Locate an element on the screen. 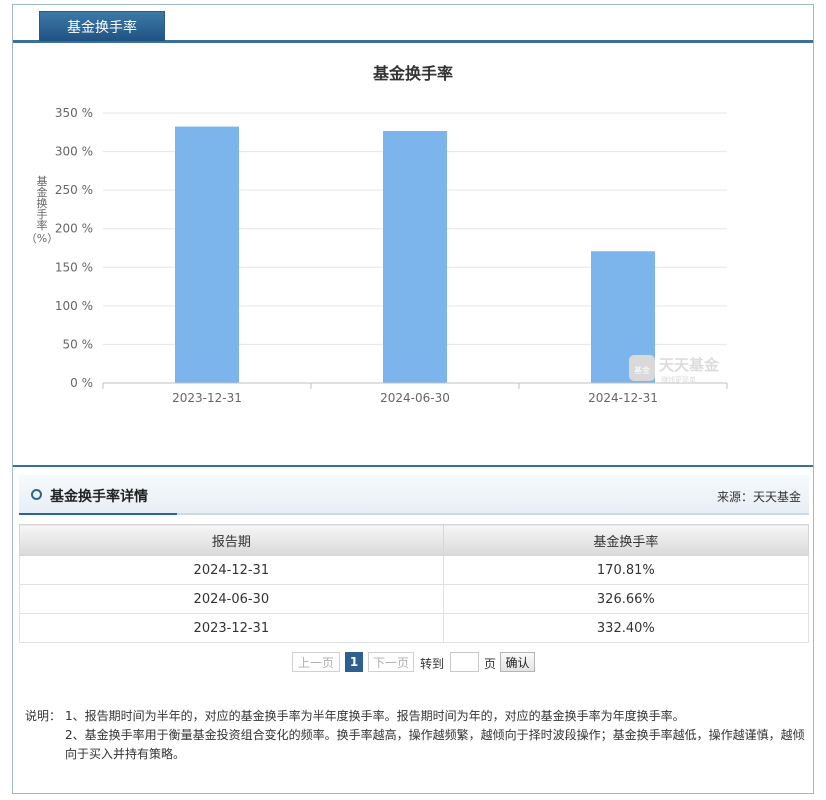  tab-bar: 基金换手率 is located at coordinates (413, 24).